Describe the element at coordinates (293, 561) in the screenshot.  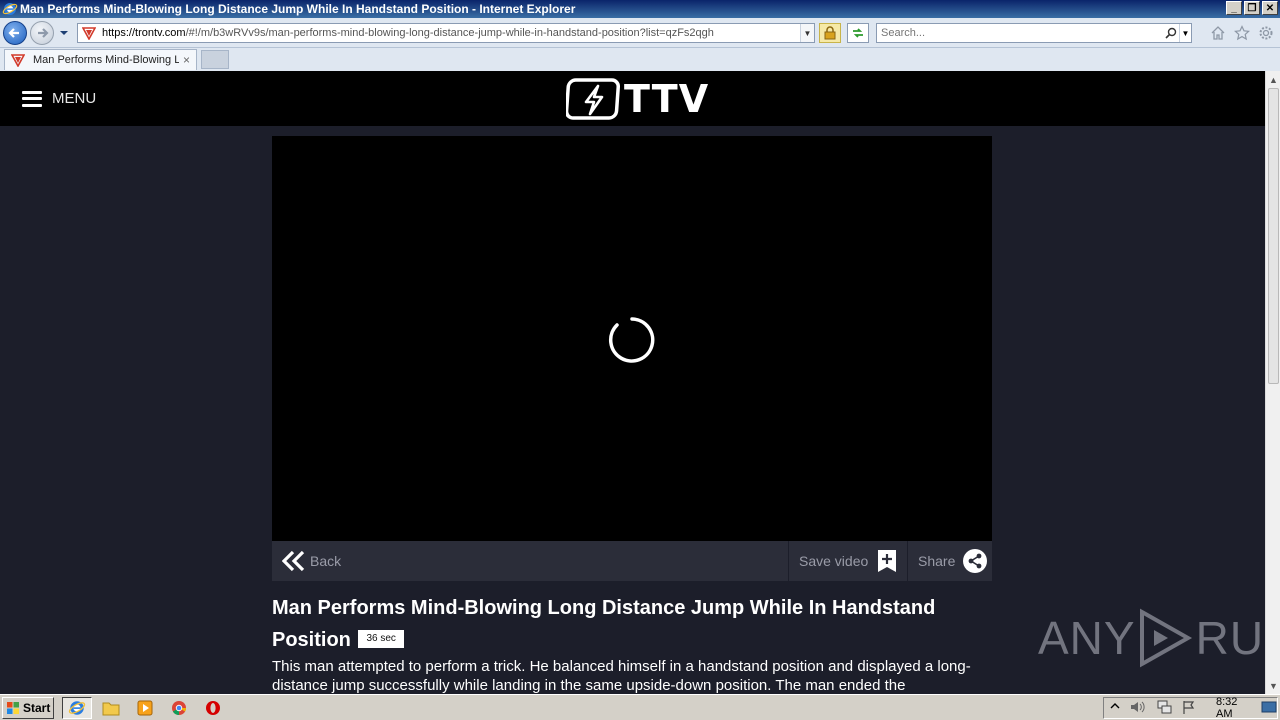
I see `double-chevron-left-icon` at that location.